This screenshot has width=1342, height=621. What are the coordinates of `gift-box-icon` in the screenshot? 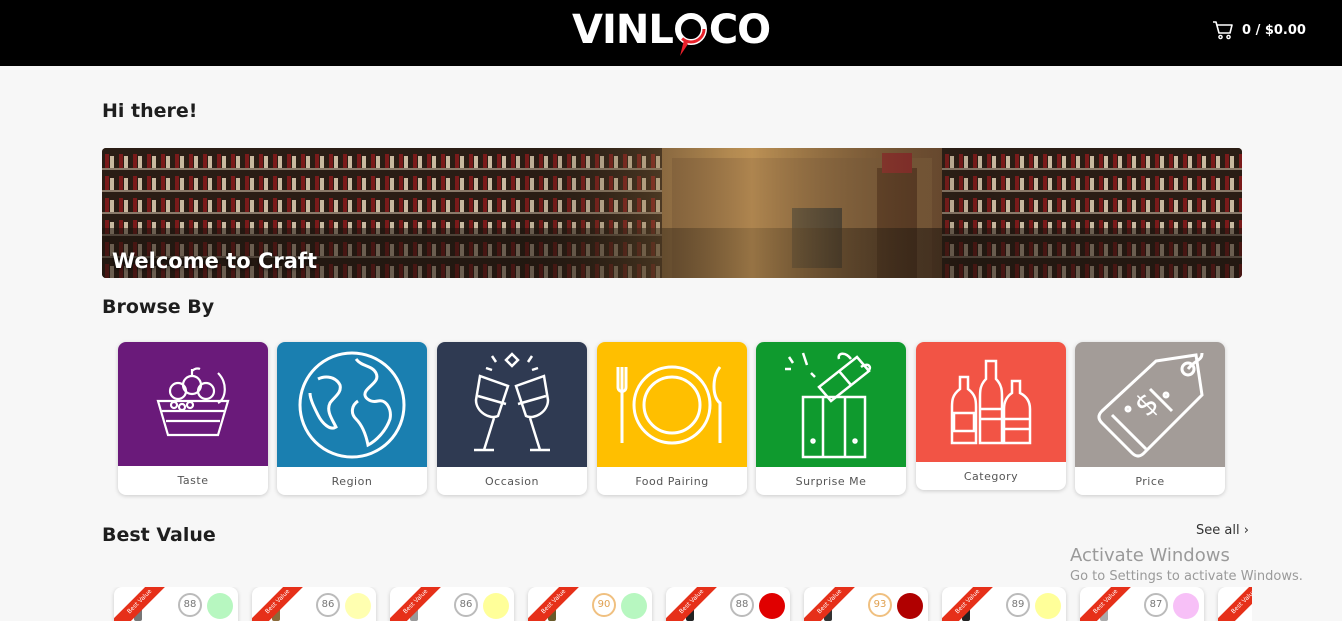 It's located at (828, 405).